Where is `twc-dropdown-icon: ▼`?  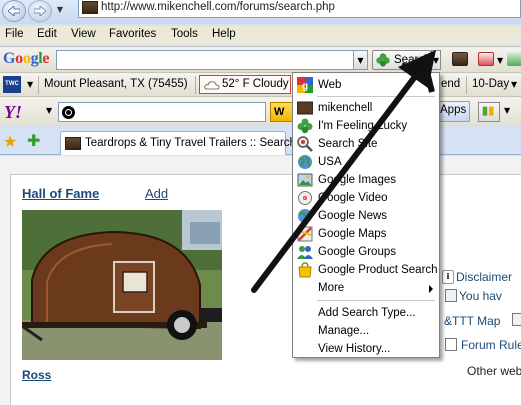
twc-dropdown-icon: ▼ is located at coordinates (30, 84).